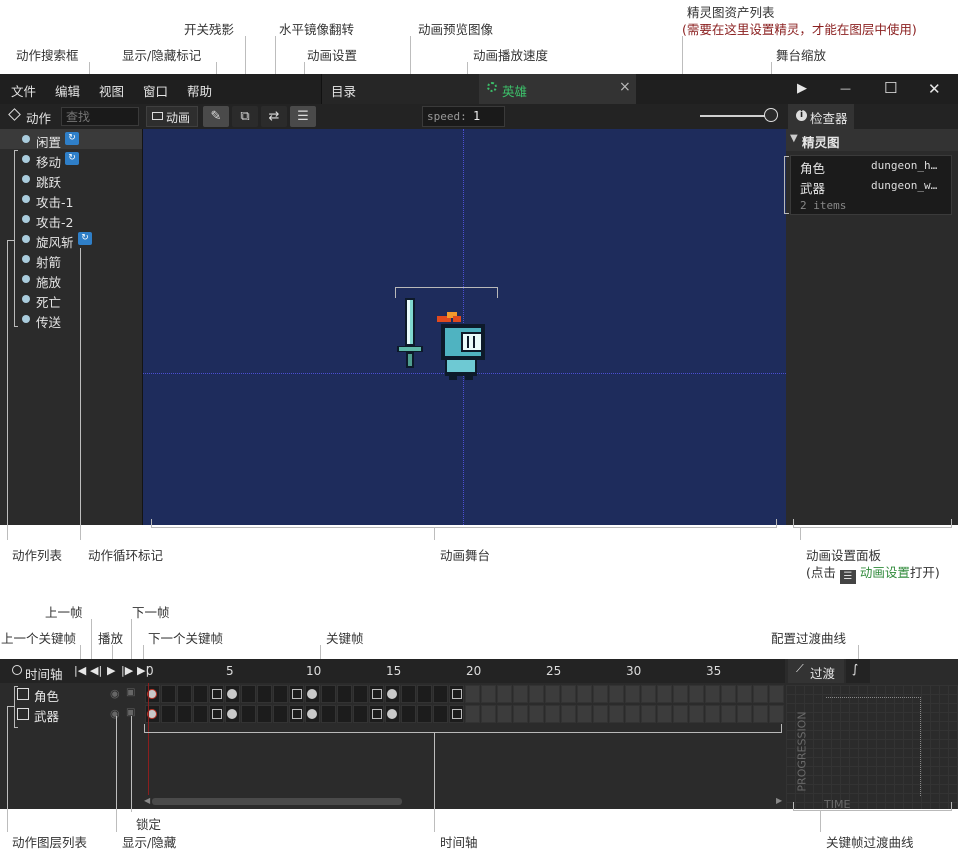  Describe the element at coordinates (78, 715) in the screenshot. I see `layer-row: 武器 ◉ ▣` at that location.